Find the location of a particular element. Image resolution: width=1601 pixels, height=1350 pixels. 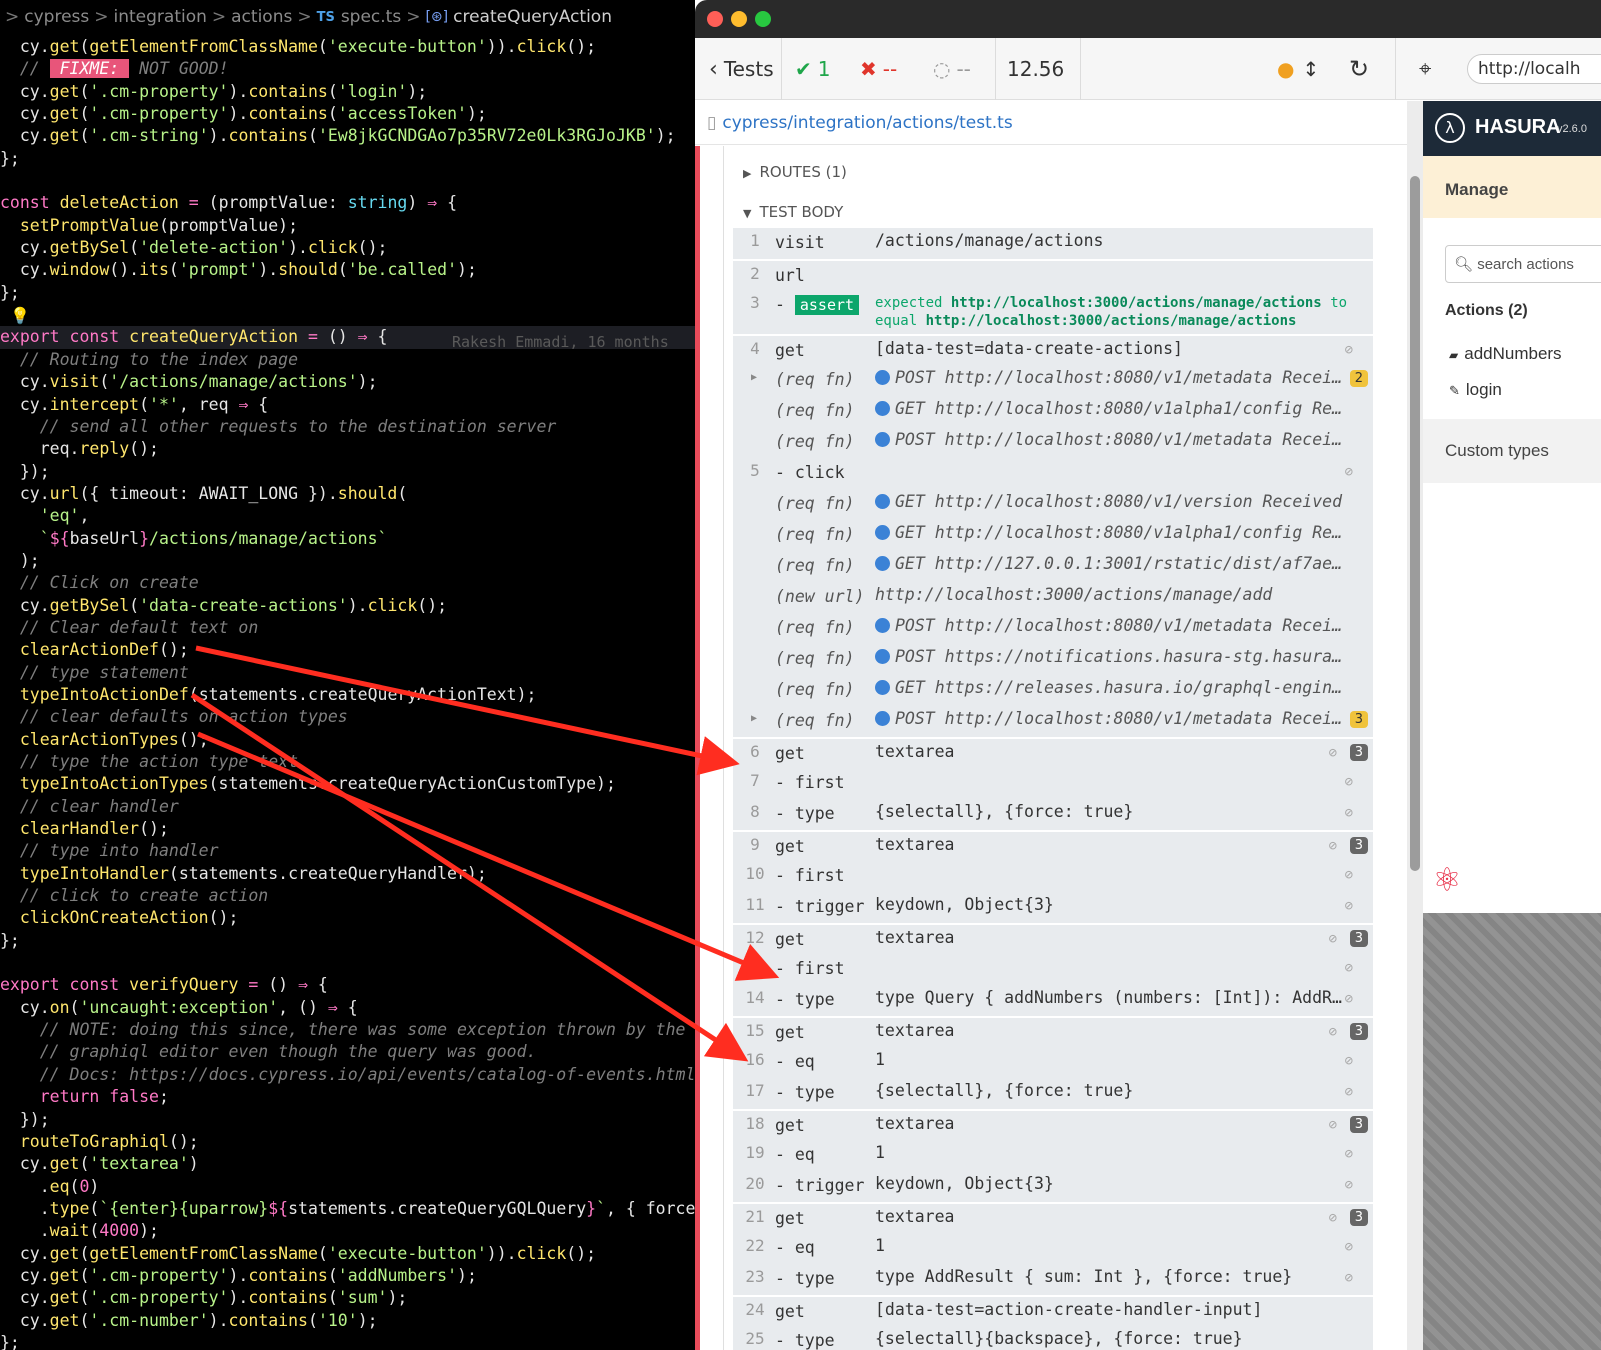

annotation-arrows is located at coordinates (485, 853).